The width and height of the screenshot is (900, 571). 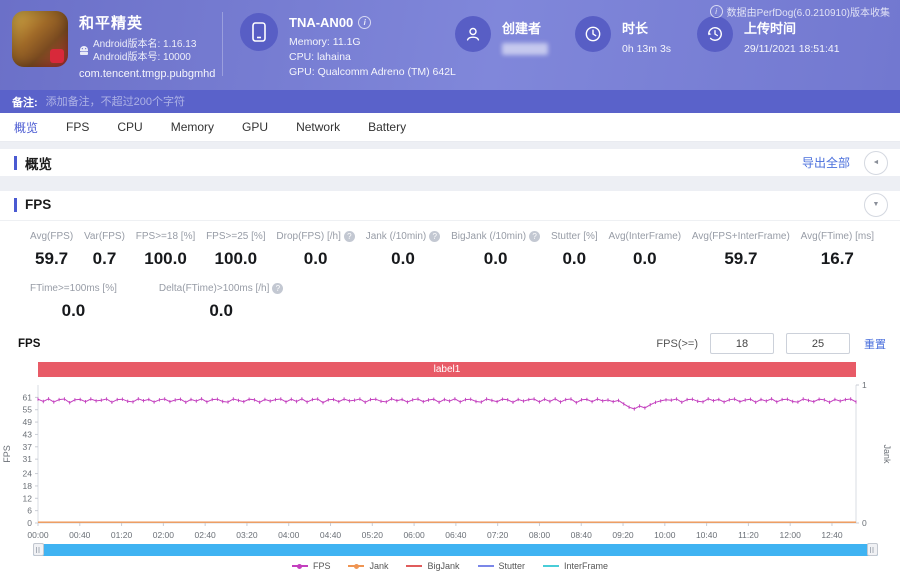 What do you see at coordinates (236, 236) in the screenshot?
I see `stat-label: FPS>=25 [%]` at bounding box center [236, 236].